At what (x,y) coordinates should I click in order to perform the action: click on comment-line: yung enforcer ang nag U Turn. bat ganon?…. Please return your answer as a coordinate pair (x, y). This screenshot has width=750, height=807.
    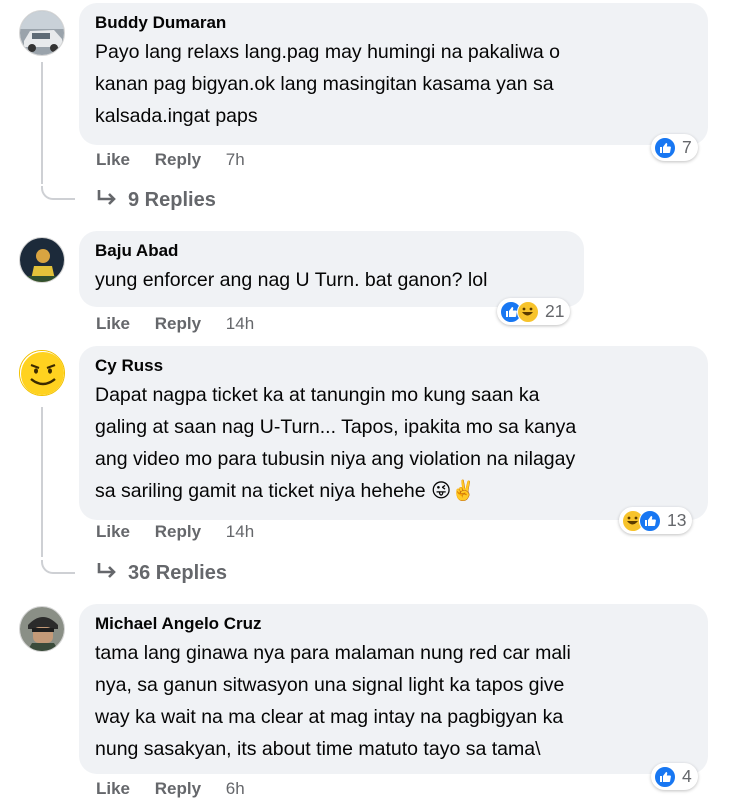
    Looking at the image, I should click on (291, 280).